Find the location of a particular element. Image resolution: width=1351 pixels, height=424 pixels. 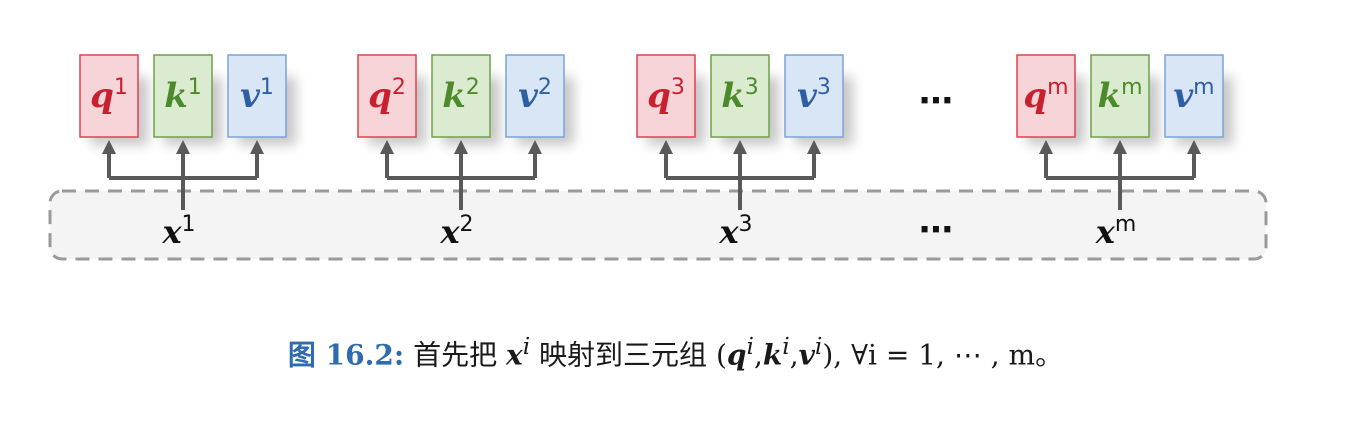

ellipsis-bottom: ⋯ is located at coordinates (936, 230).